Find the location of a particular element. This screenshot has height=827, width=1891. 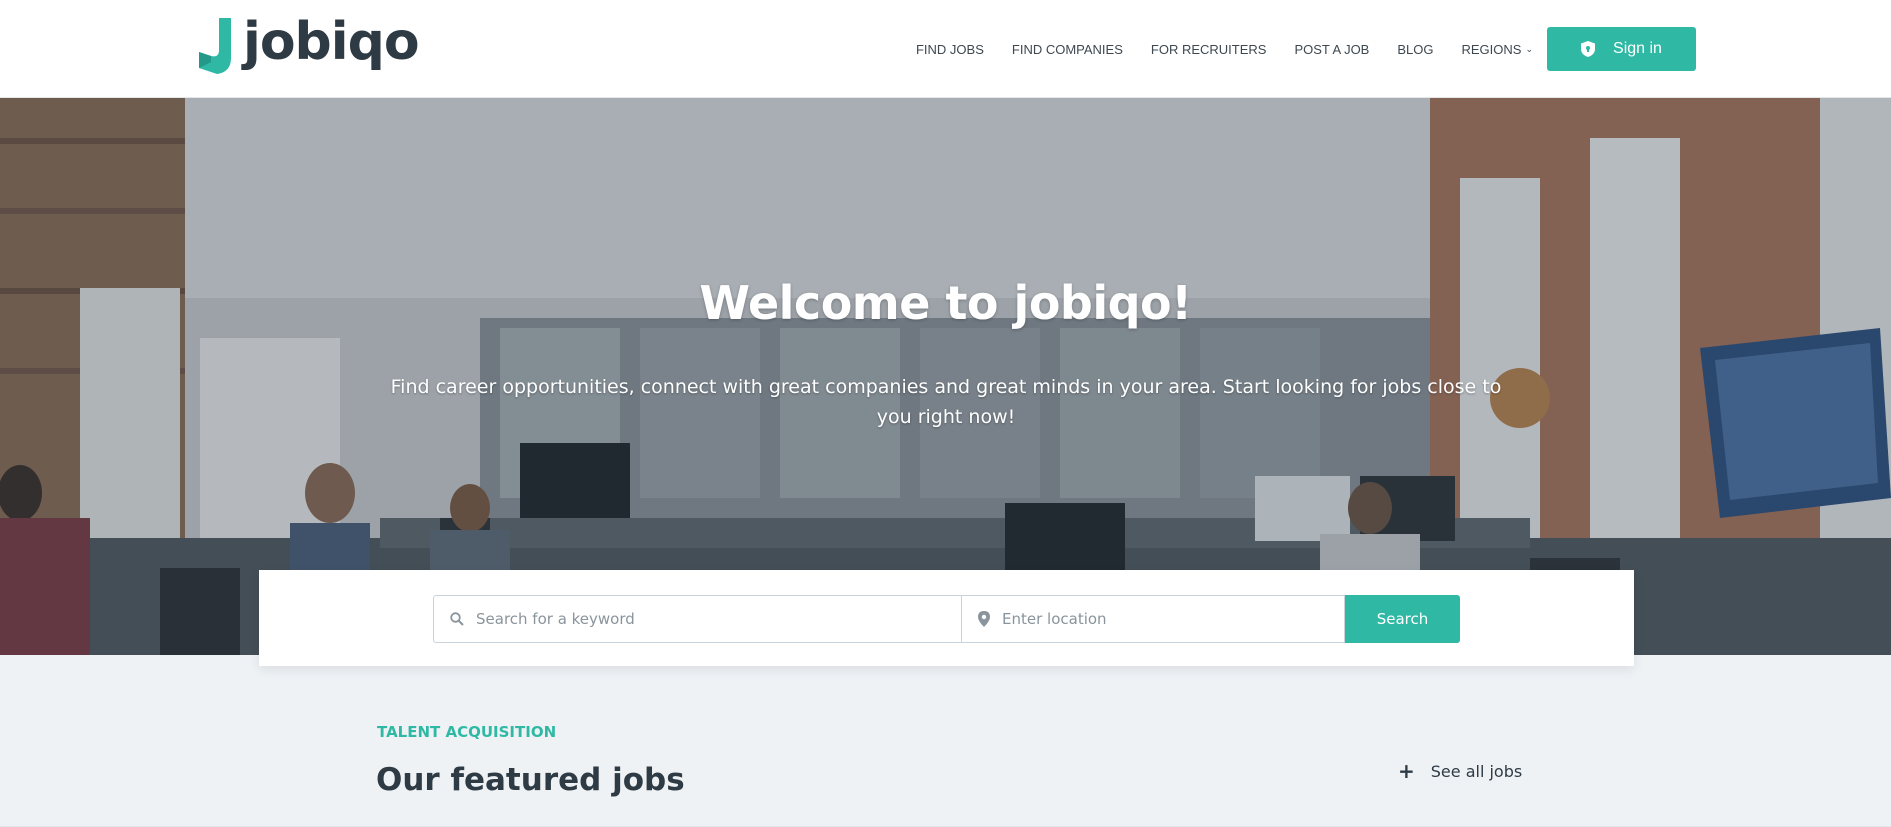

see-all-jobs-label: See all jobs is located at coordinates (1476, 771).